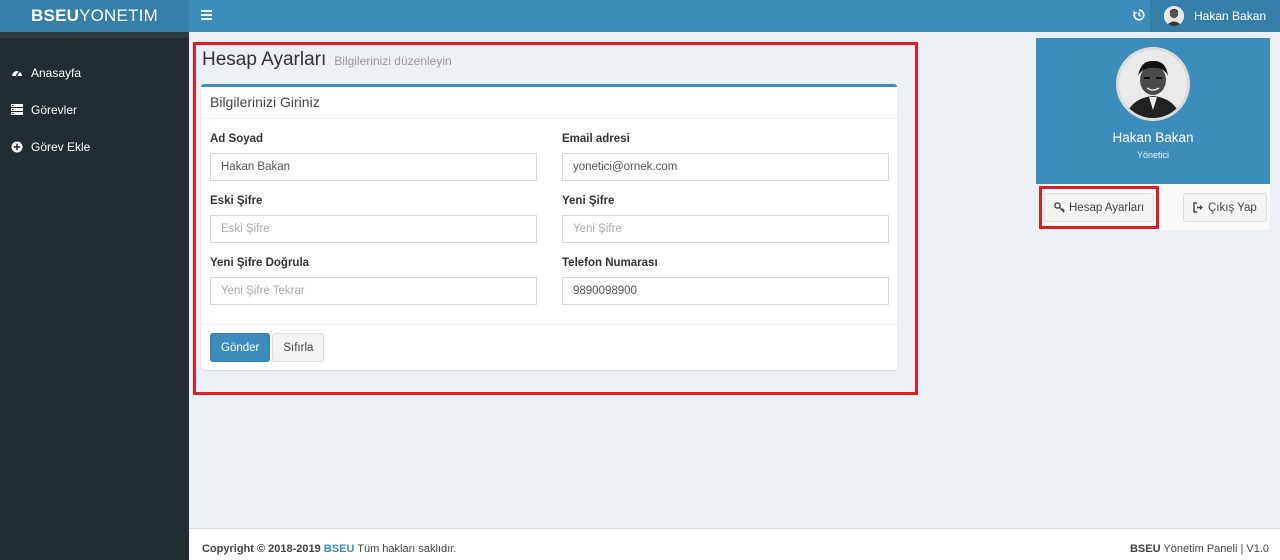 The image size is (1280, 560). What do you see at coordinates (1198, 207) in the screenshot?
I see `sign-out-icon` at bounding box center [1198, 207].